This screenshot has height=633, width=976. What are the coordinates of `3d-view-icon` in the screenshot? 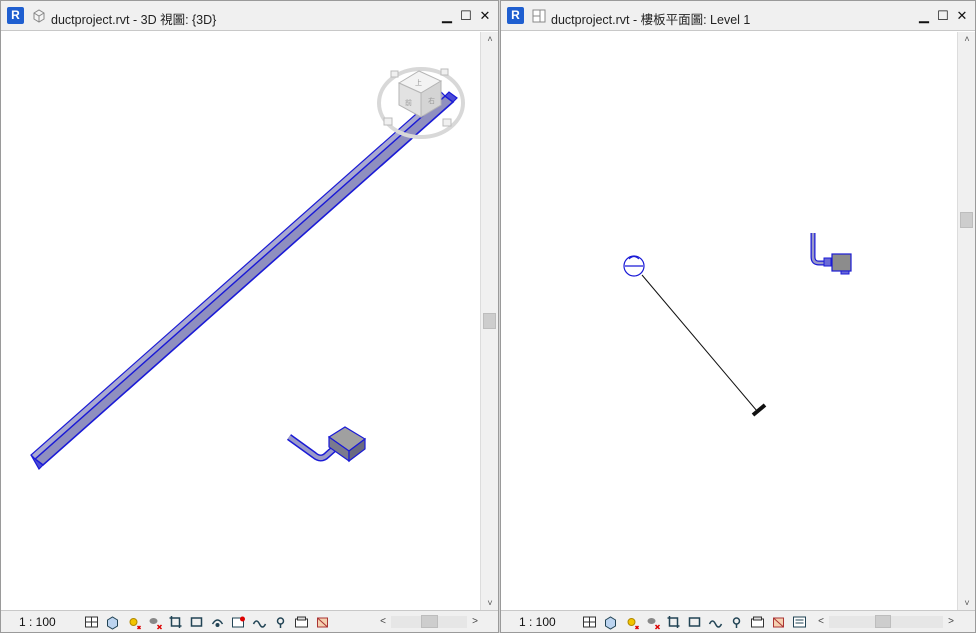 It's located at (39, 16).